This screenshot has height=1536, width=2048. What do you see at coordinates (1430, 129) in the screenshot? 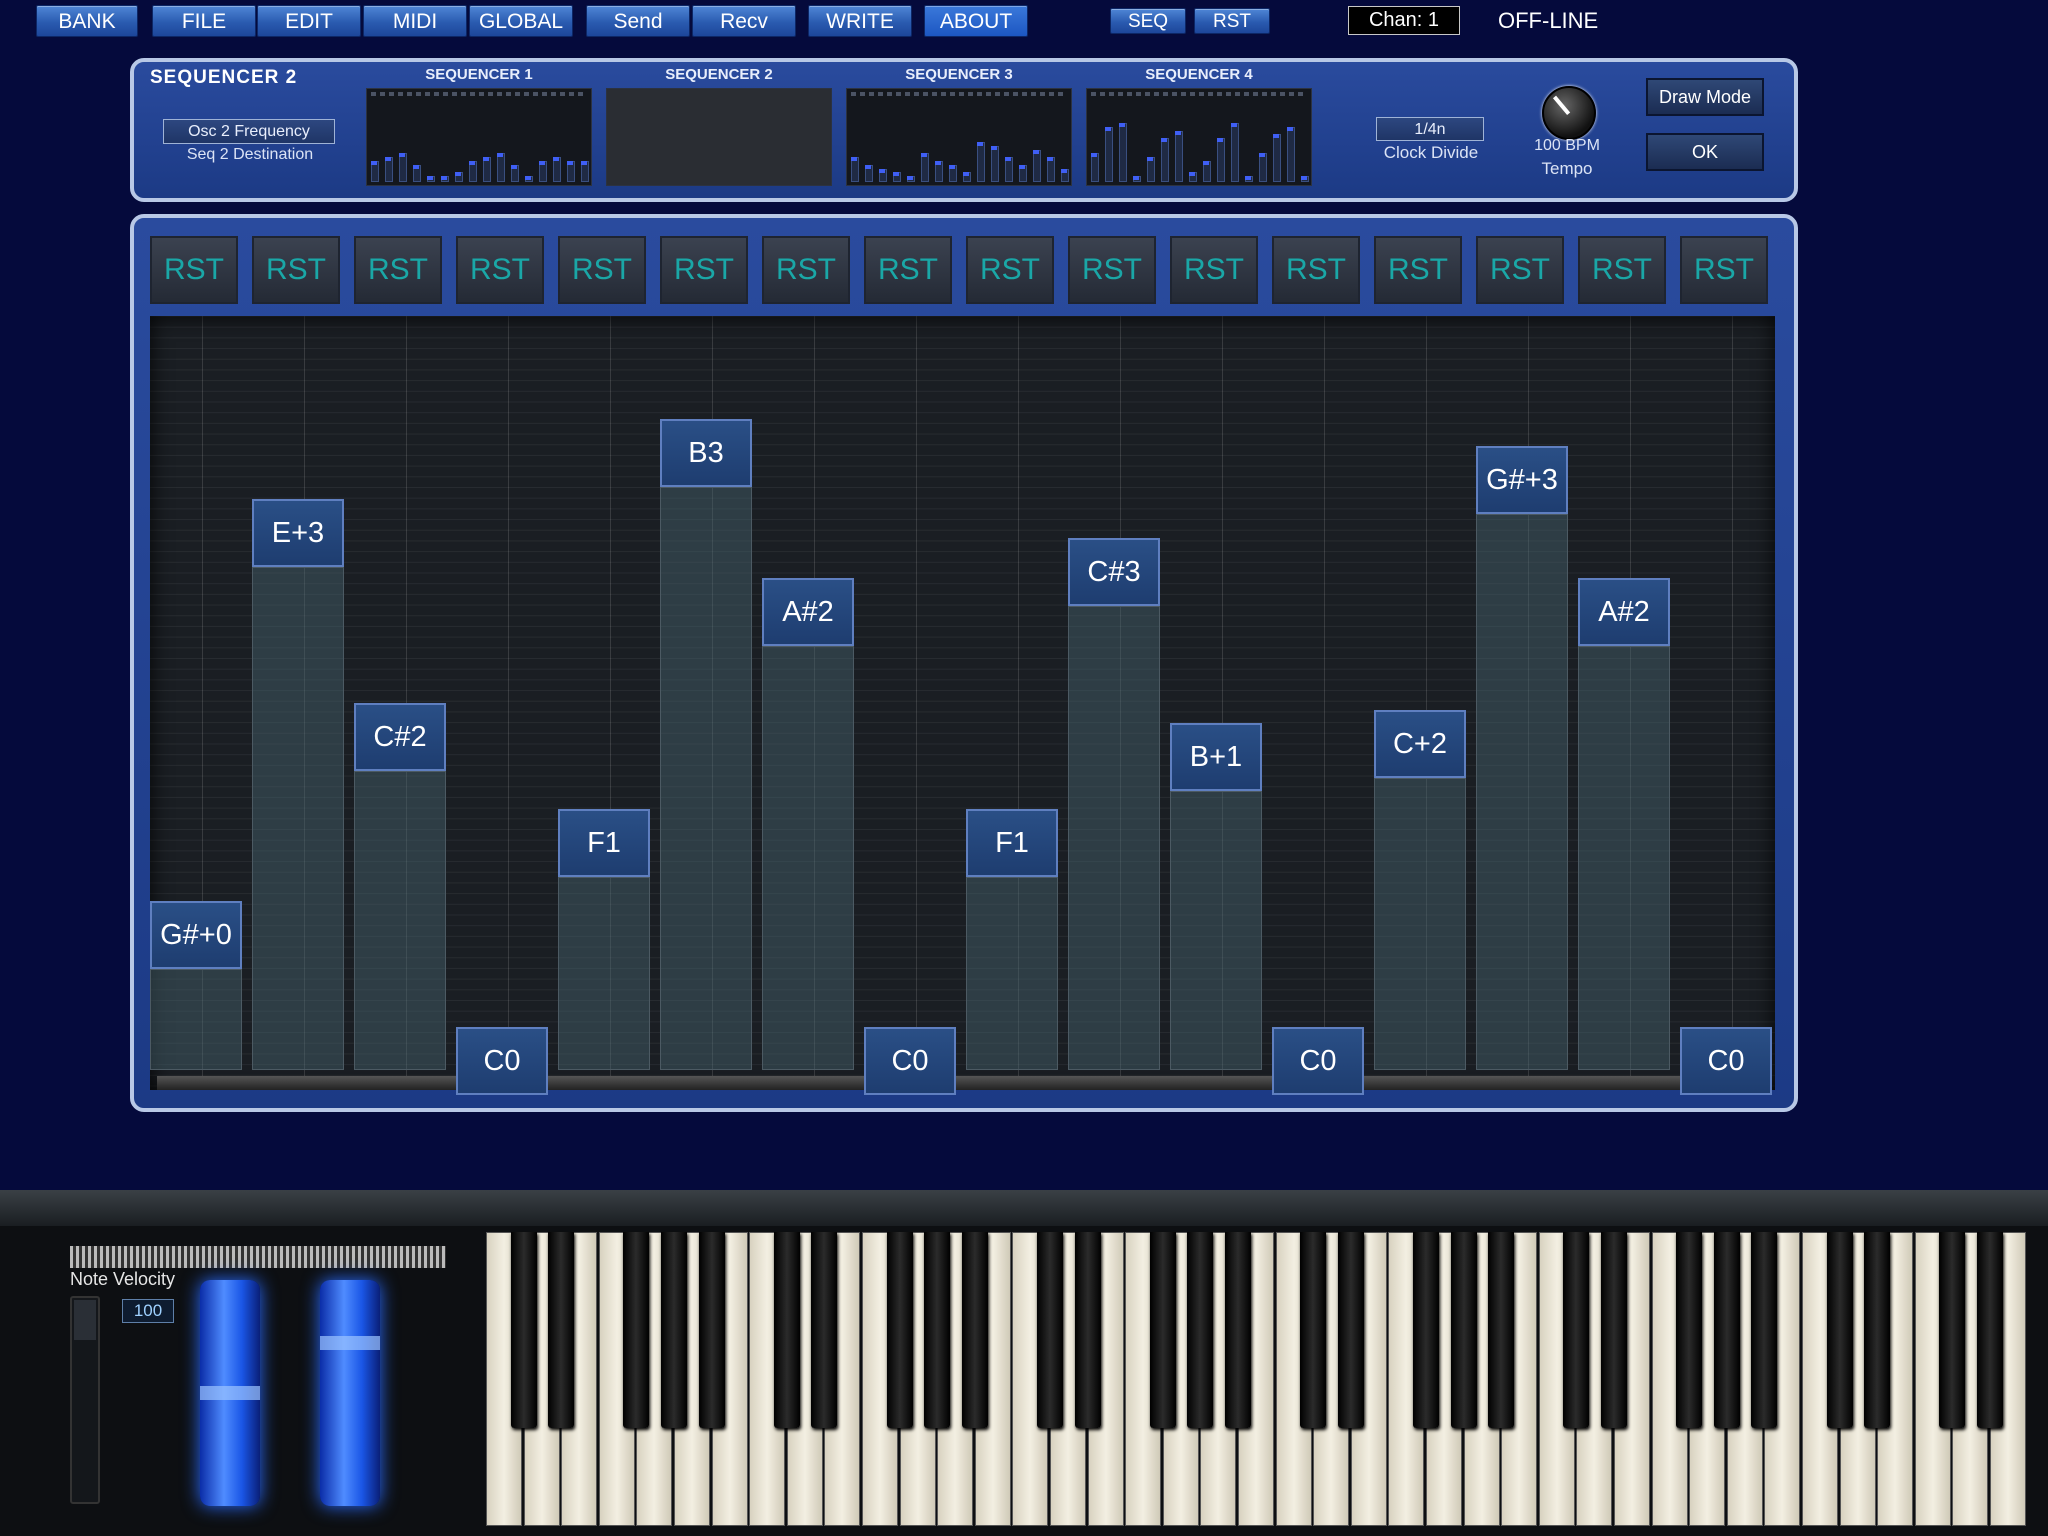
I see `clock-divide-select: 1/4n` at bounding box center [1430, 129].